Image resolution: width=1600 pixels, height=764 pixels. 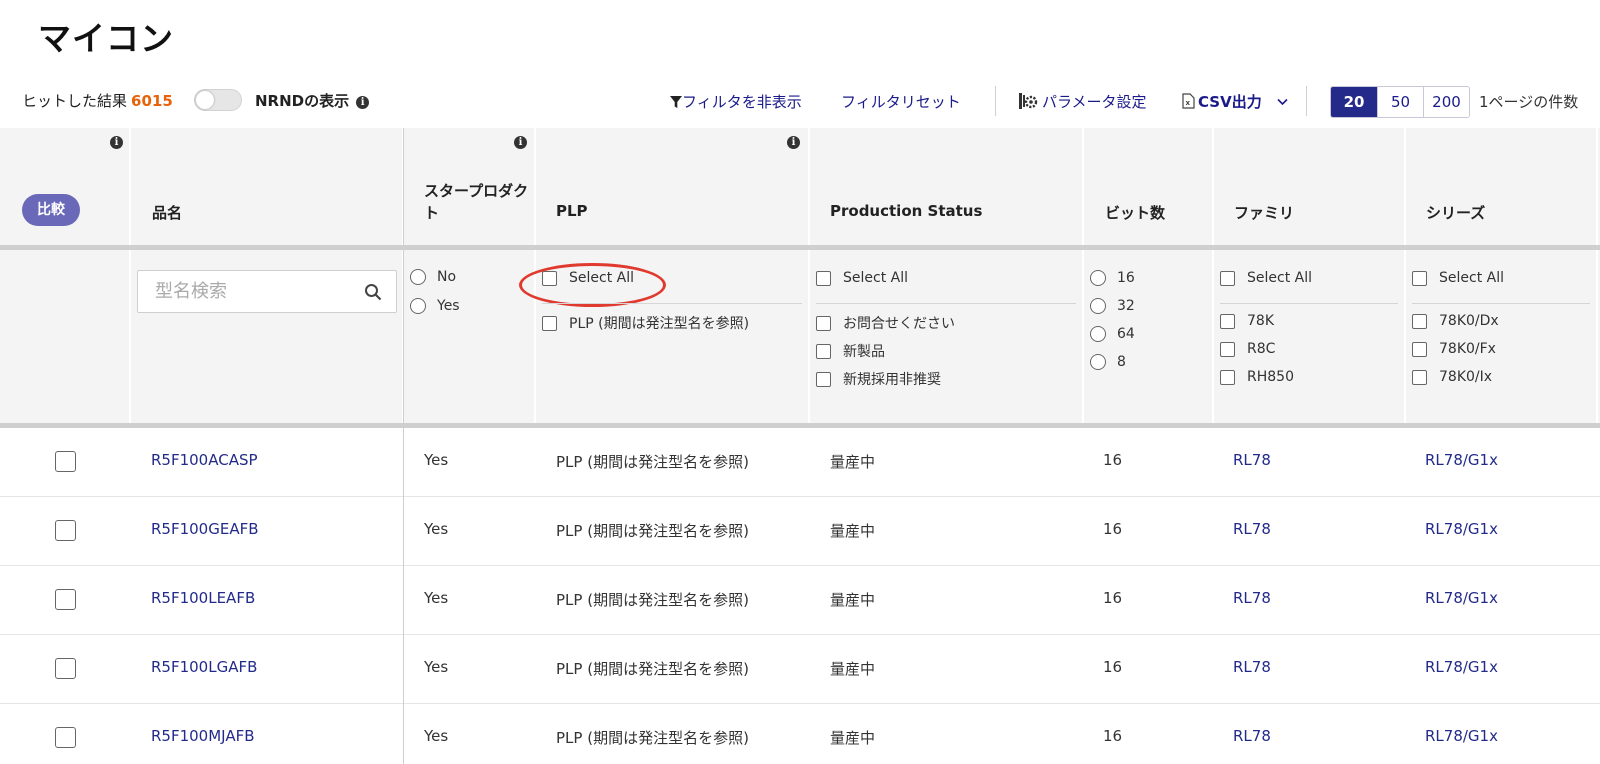 I want to click on family-option: RH850, so click(x=1257, y=377).